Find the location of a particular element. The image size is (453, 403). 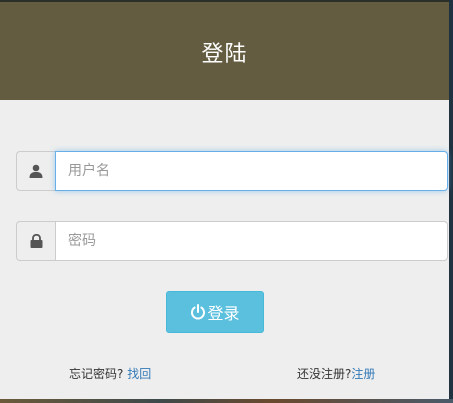

window-edge-bottom is located at coordinates (226, 401).